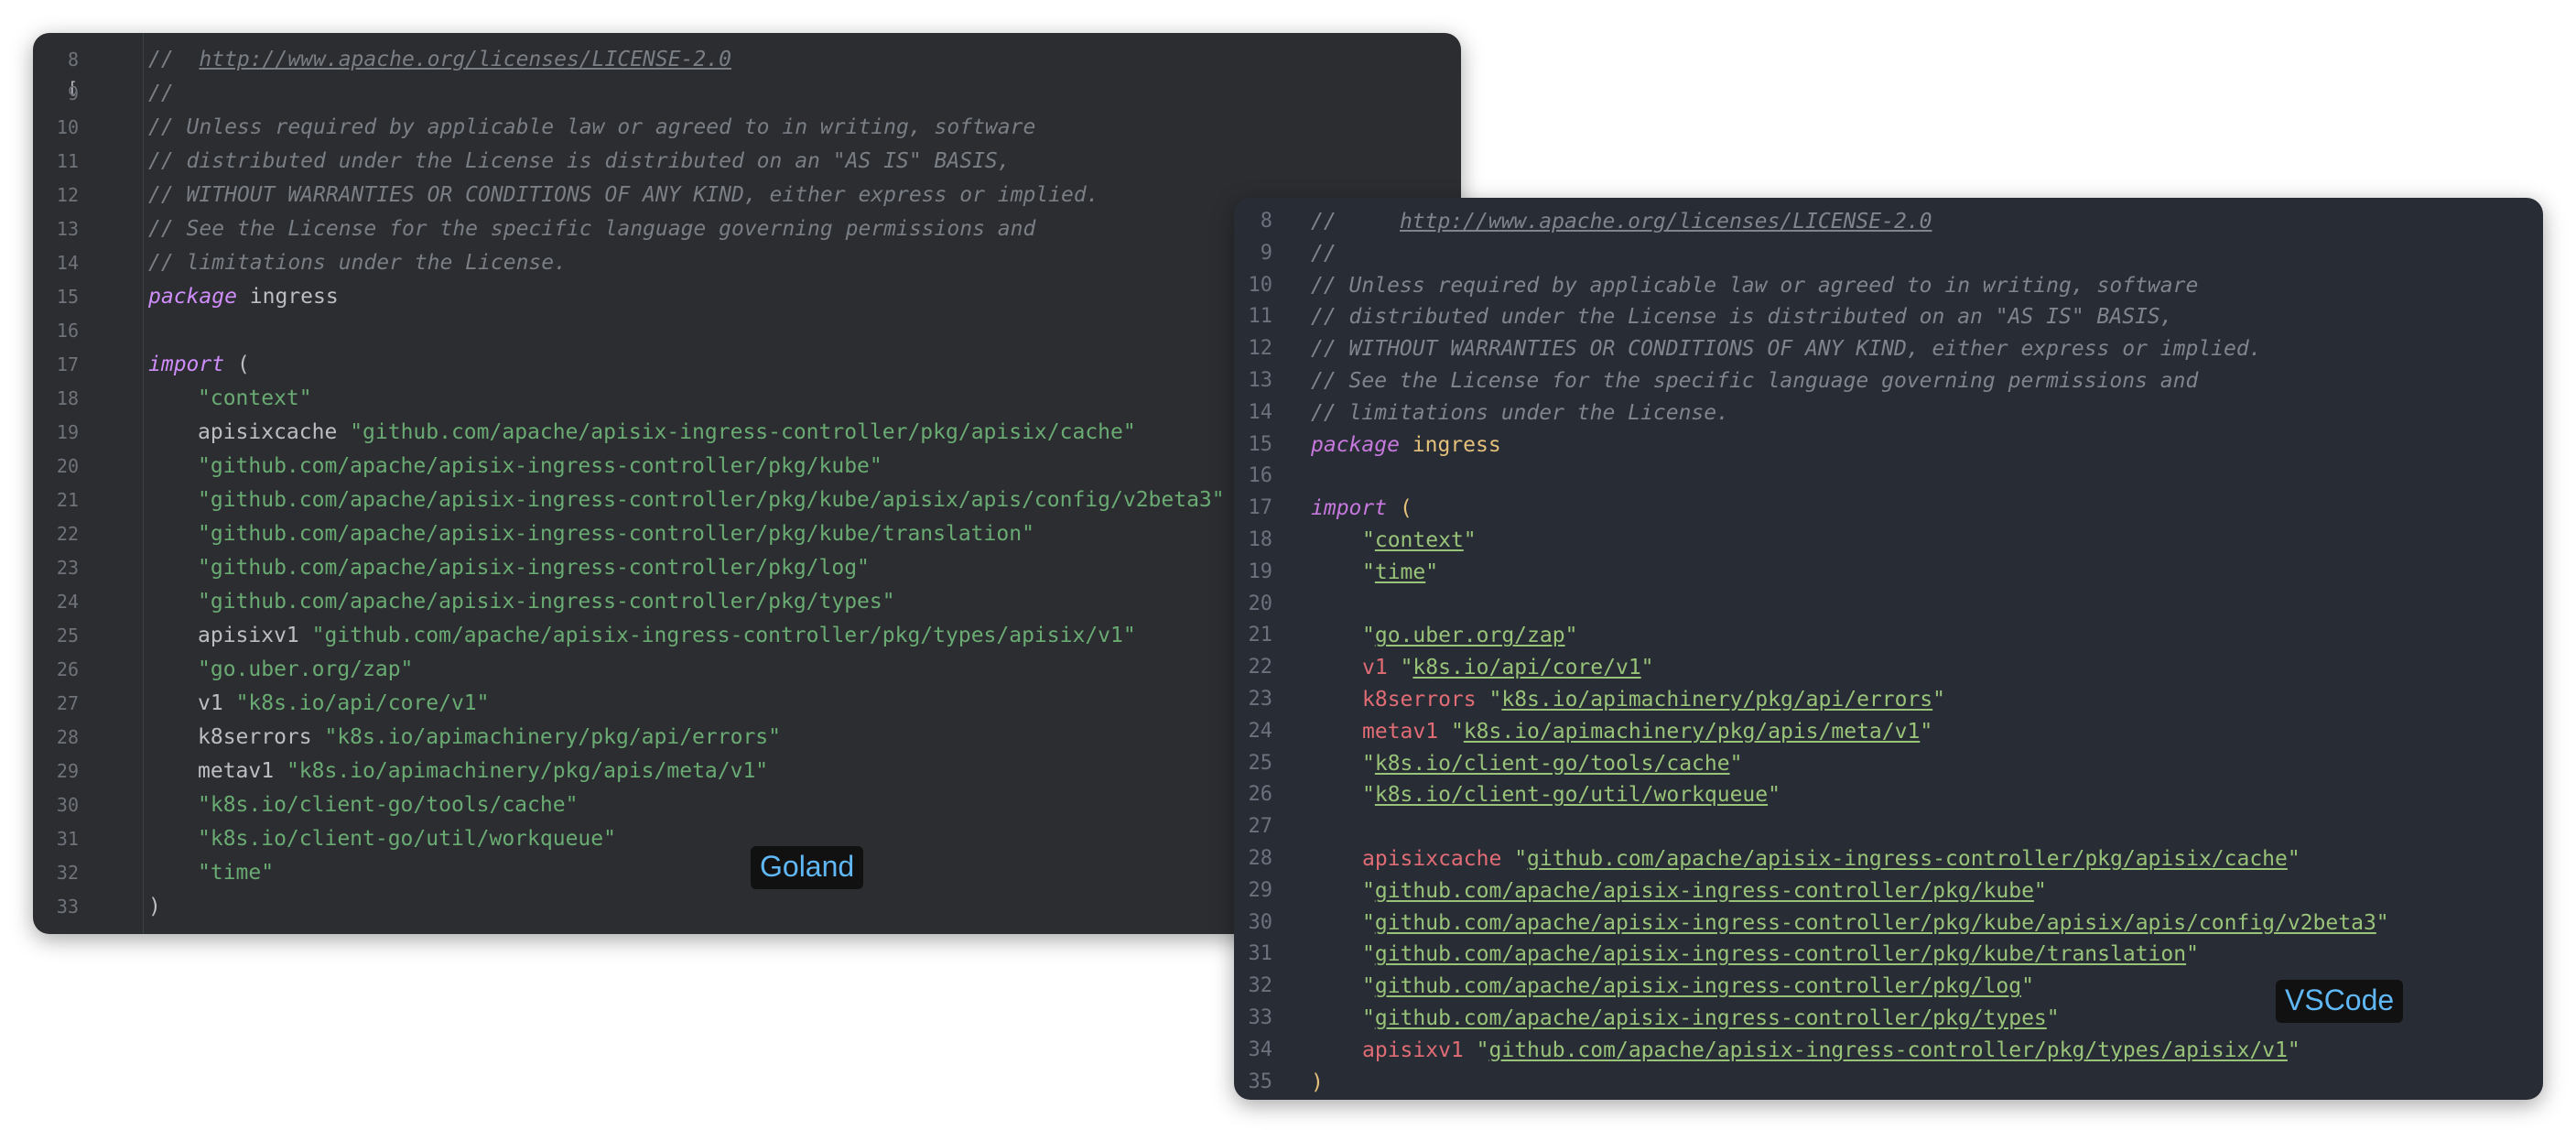 This screenshot has height=1130, width=2576. What do you see at coordinates (1470, 635) in the screenshot?
I see `import-path-link: go.uber.org/zap` at bounding box center [1470, 635].